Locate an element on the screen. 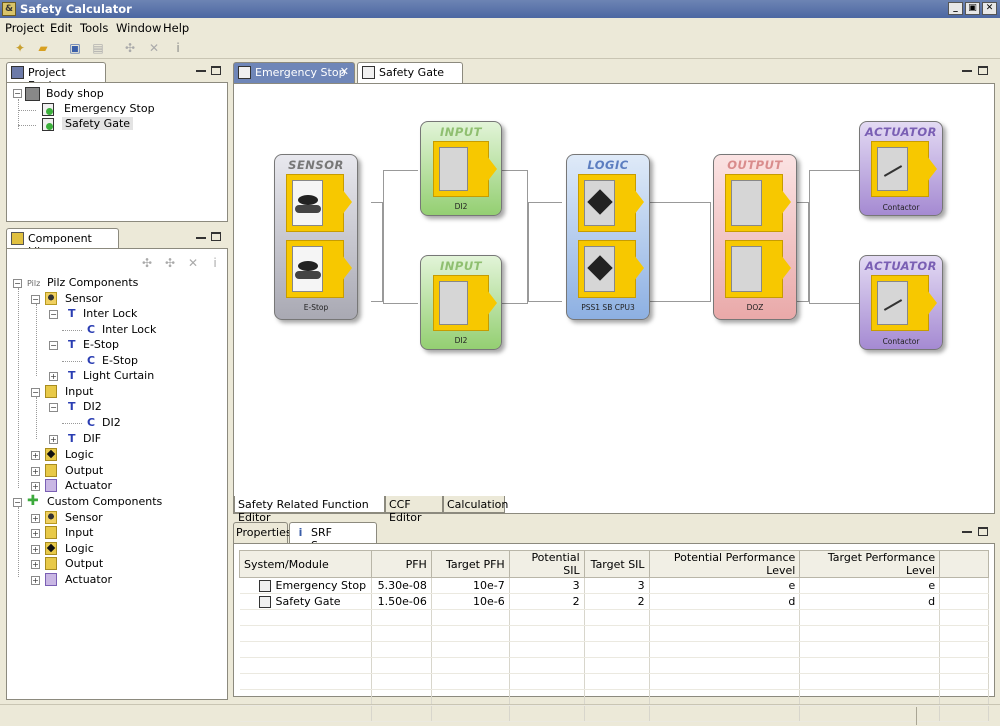  tree-output: Output is located at coordinates (84, 471).